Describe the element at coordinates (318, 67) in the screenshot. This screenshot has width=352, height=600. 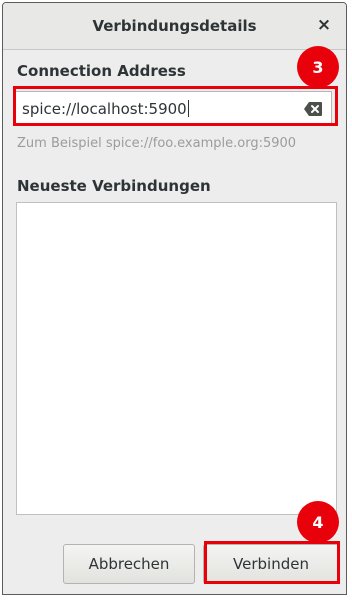
I see `step-badge-3: 3` at that location.